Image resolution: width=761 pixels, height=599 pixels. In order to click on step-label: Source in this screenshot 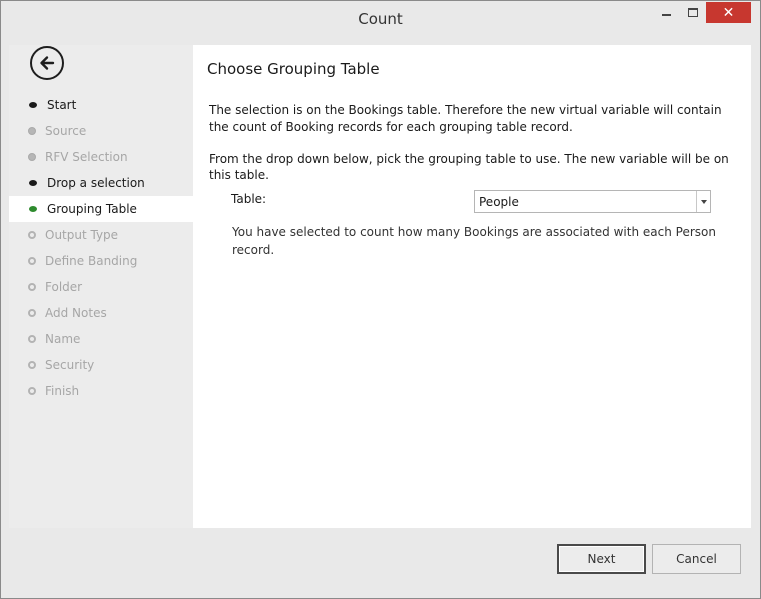, I will do `click(66, 131)`.